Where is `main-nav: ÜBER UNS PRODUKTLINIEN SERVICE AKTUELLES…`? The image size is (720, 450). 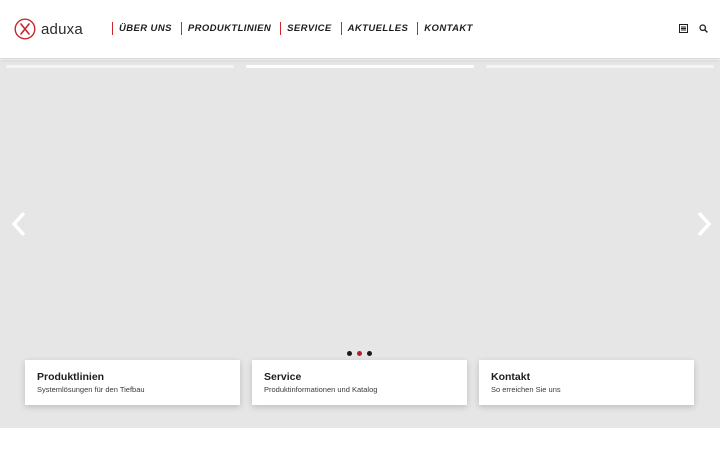
main-nav: ÜBER UNS PRODUKTLINIEN SERVICE AKTUELLES… is located at coordinates (297, 28).